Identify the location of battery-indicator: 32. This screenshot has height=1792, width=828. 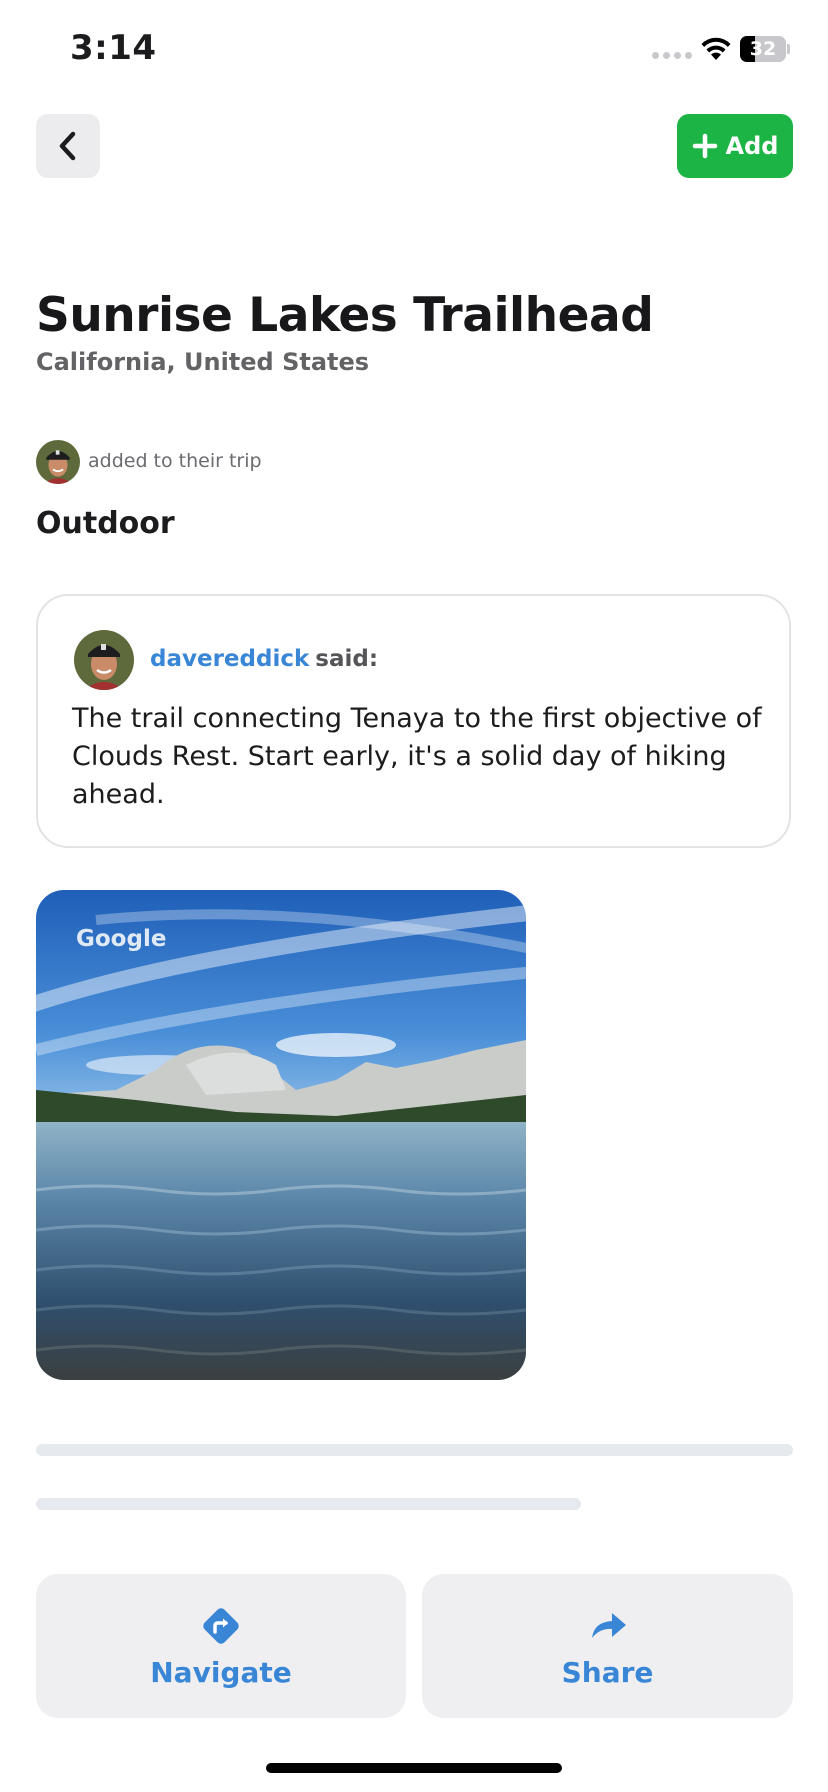
(765, 49).